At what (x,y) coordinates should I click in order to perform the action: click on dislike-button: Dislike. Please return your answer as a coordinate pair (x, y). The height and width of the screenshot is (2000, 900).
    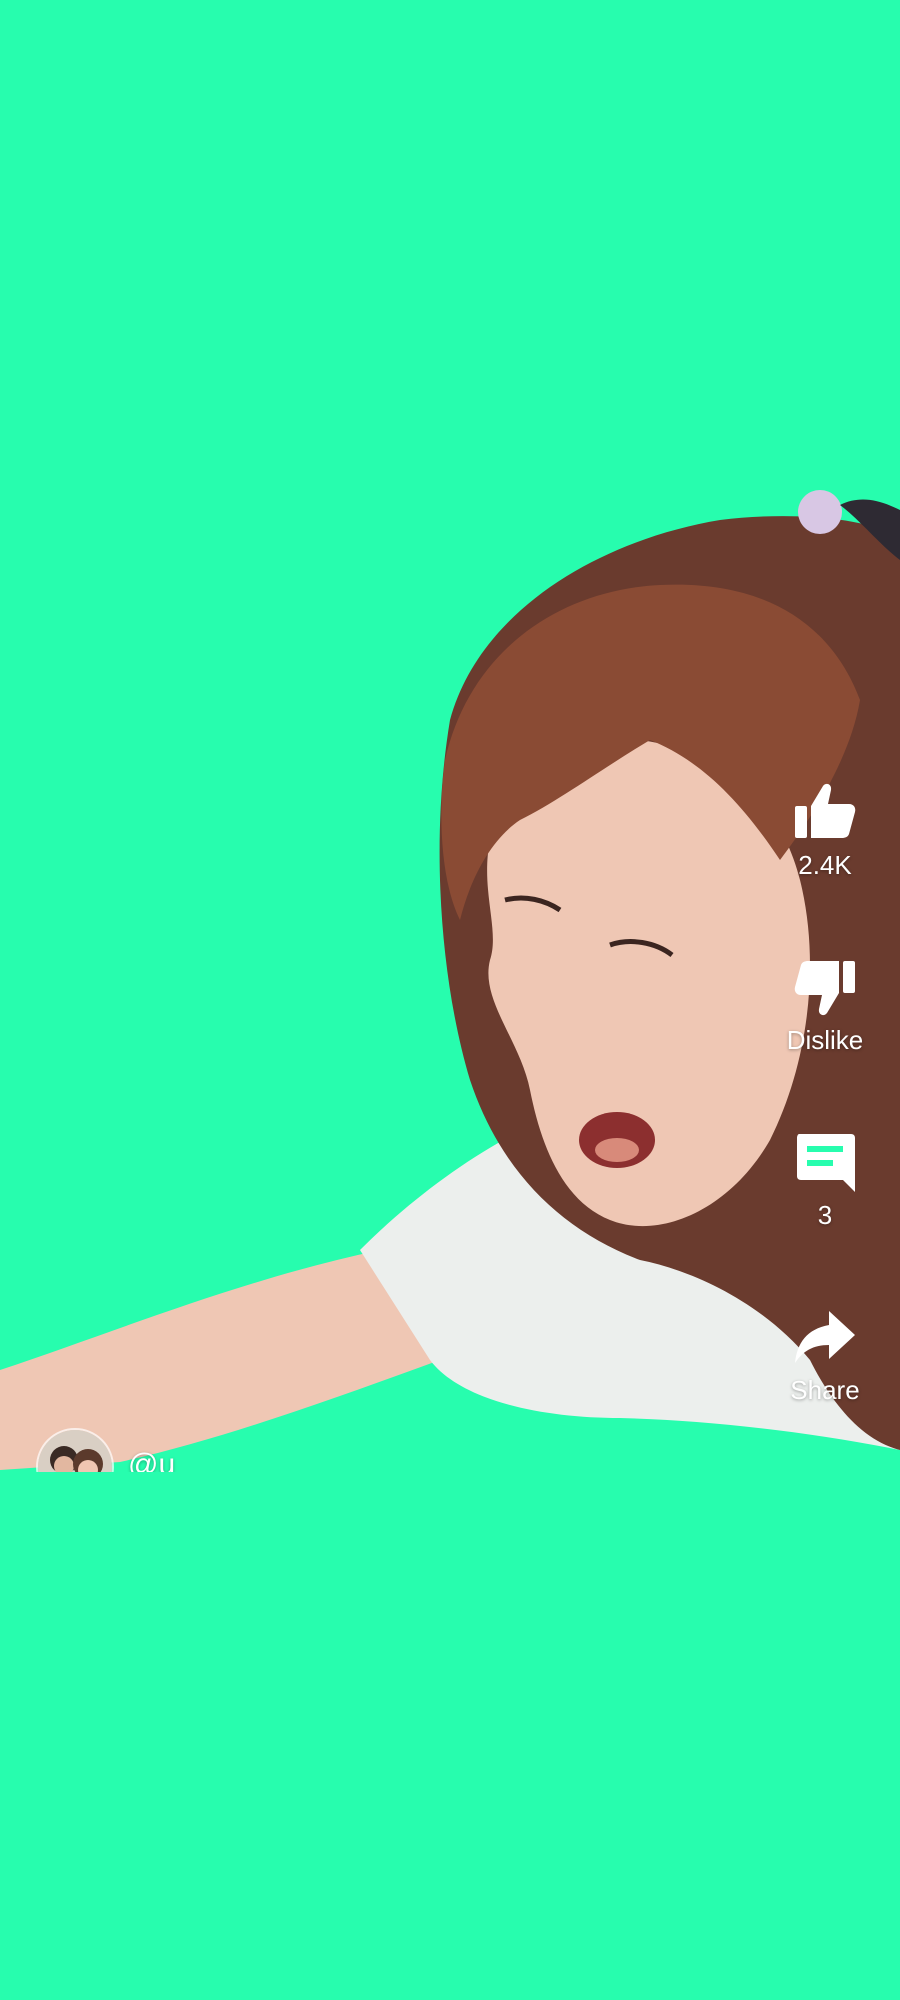
    Looking at the image, I should click on (825, 1005).